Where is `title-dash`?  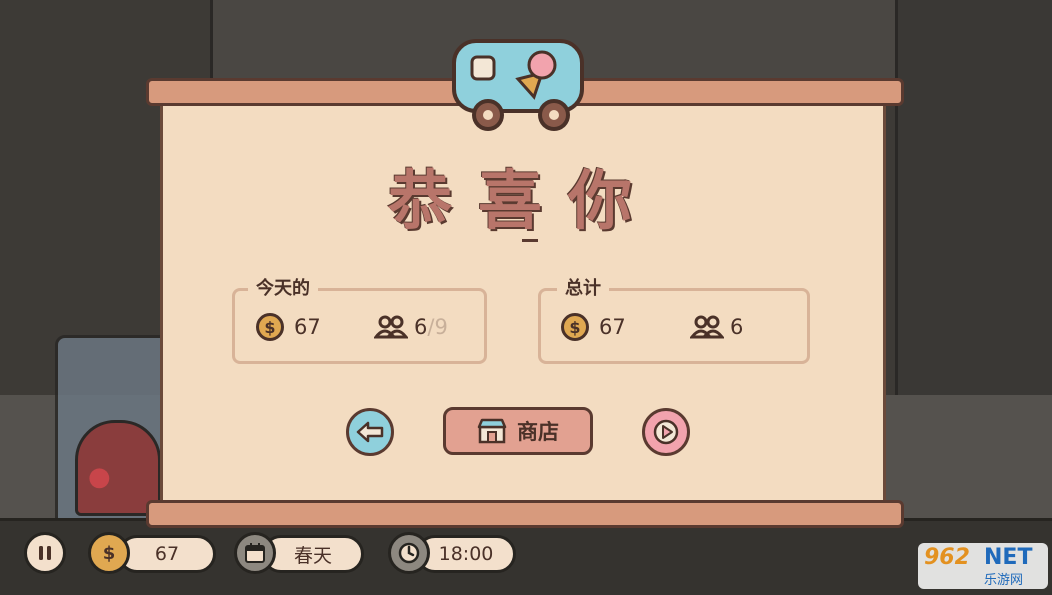 title-dash is located at coordinates (530, 240).